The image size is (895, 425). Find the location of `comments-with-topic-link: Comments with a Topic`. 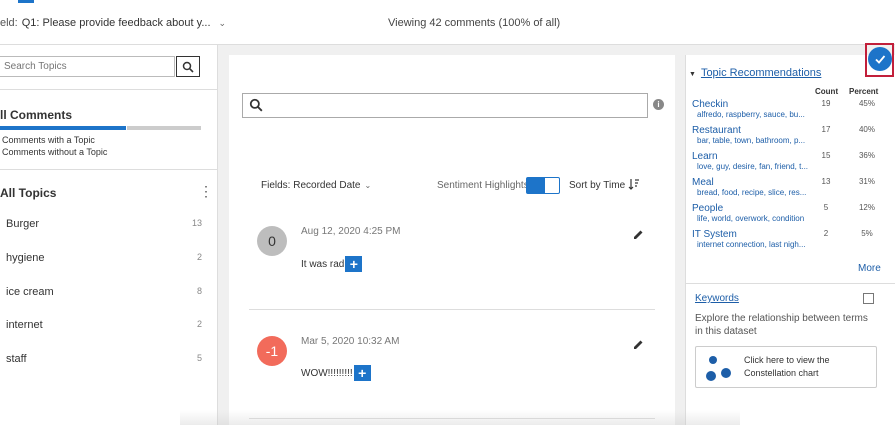

comments-with-topic-link: Comments with a Topic is located at coordinates (48, 140).